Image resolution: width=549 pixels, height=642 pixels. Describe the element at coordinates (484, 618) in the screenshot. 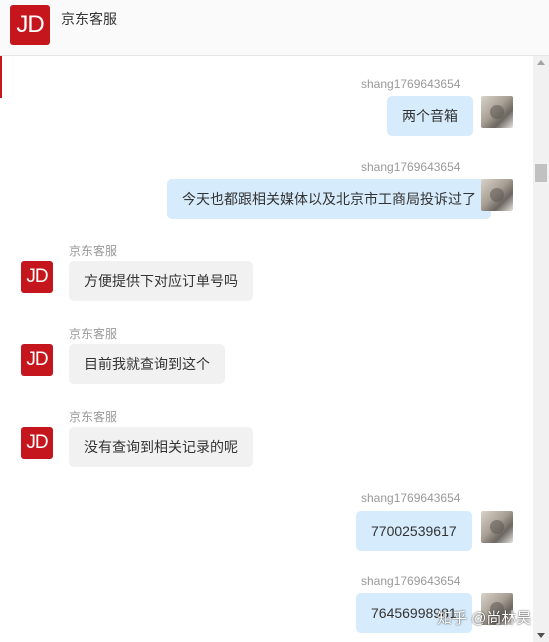

I see `watermark: 知乎 @尚林昊` at that location.